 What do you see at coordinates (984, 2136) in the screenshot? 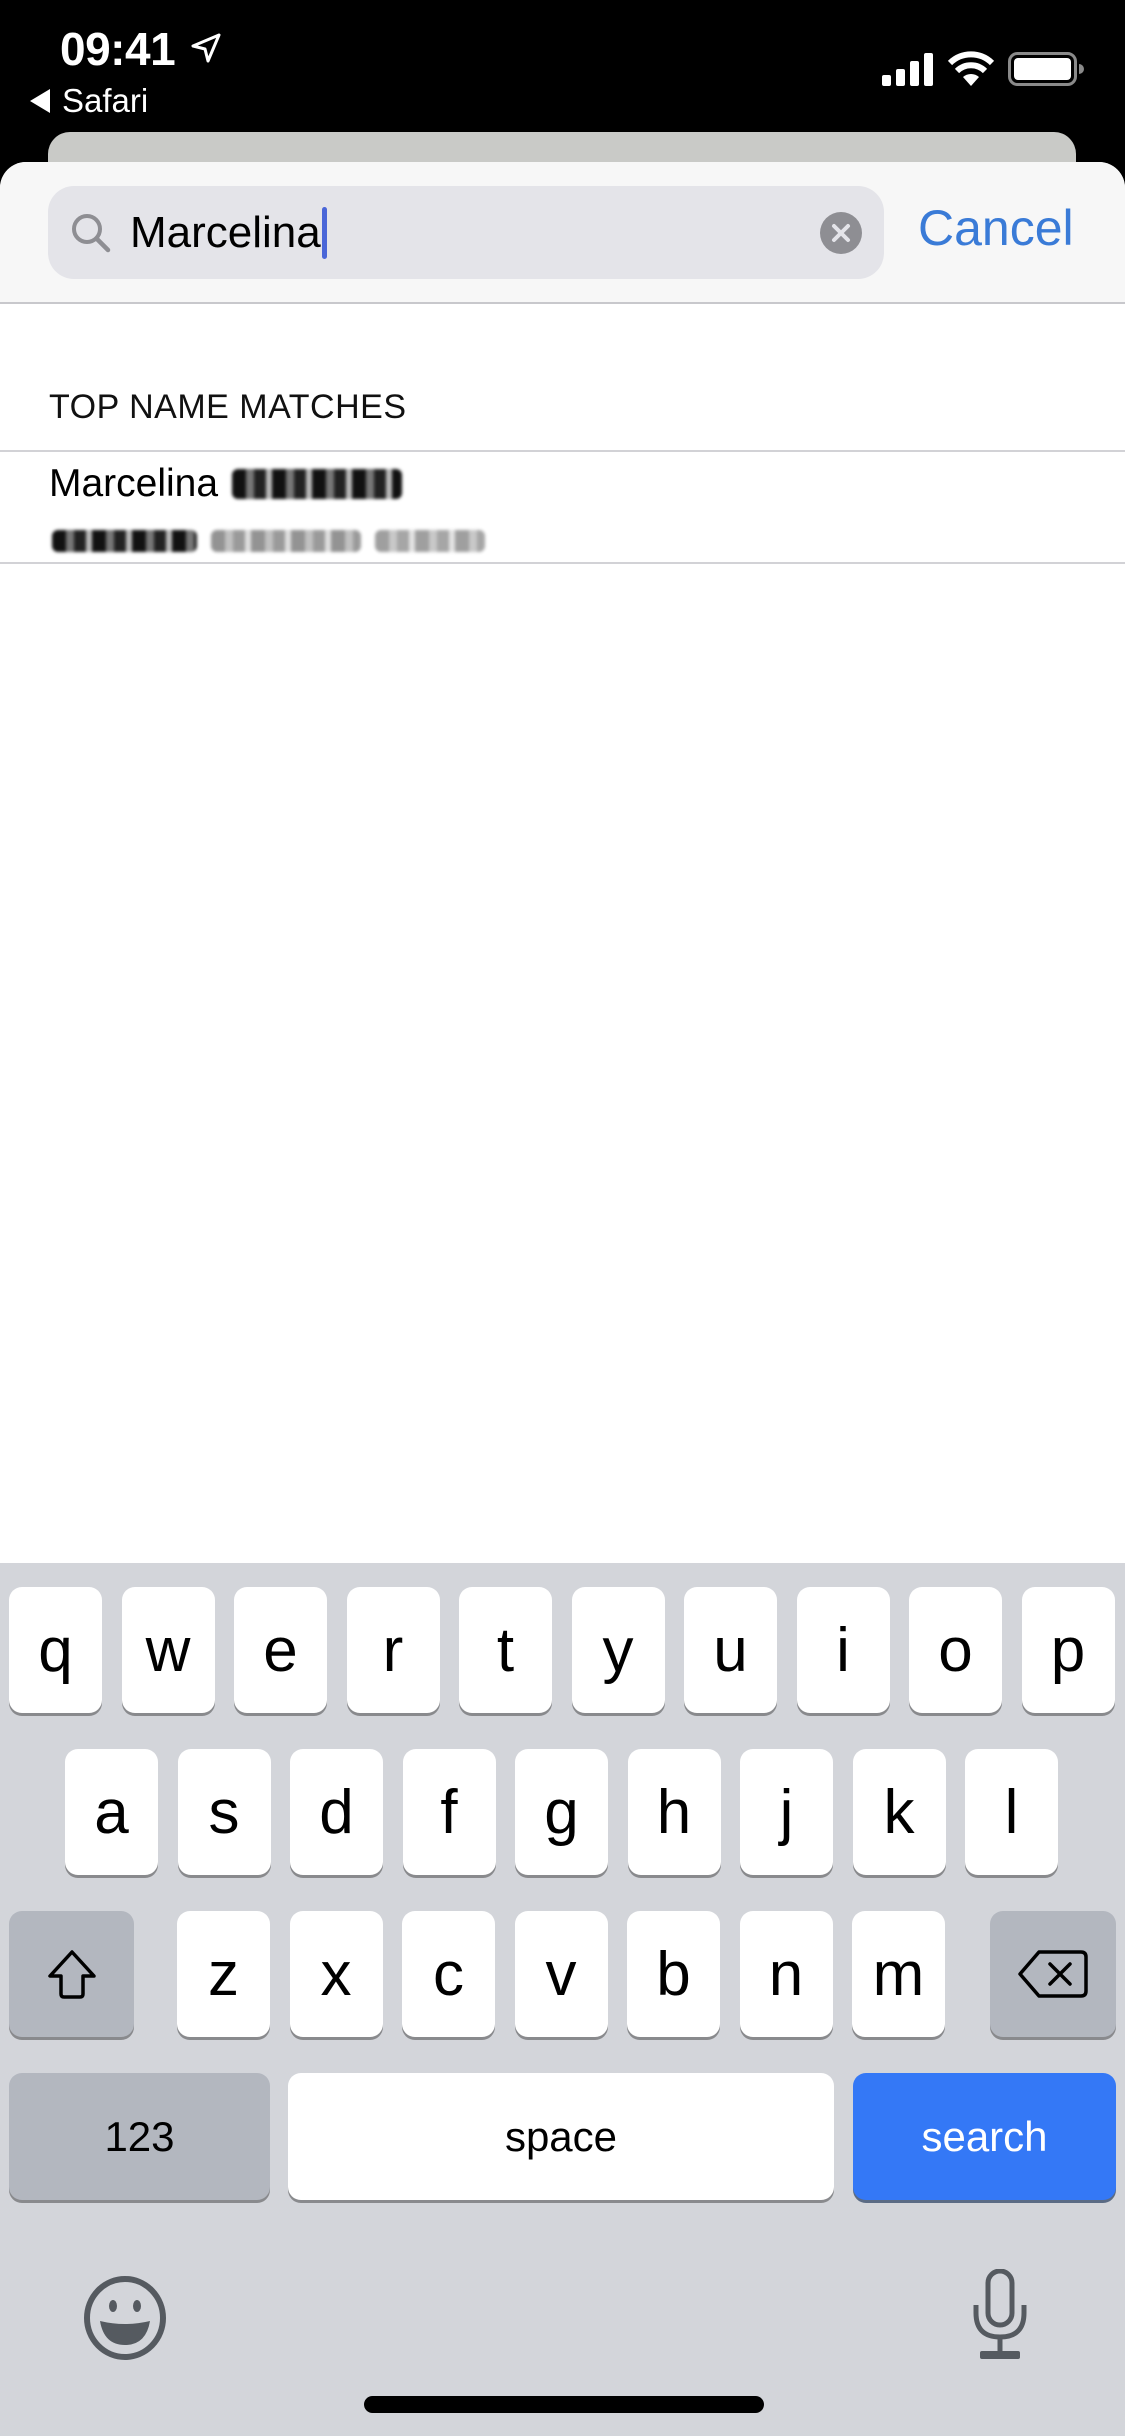
I see `search-key: search` at bounding box center [984, 2136].